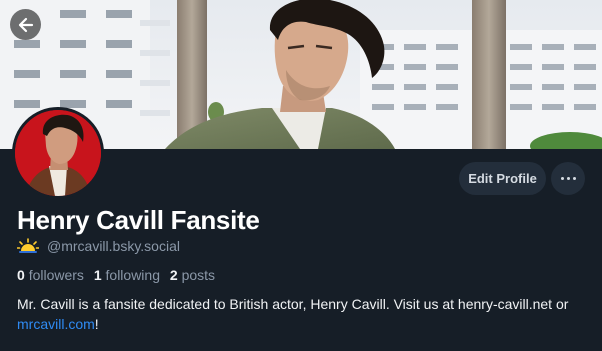  I want to click on edit-profile-button: Edit Profile, so click(502, 178).